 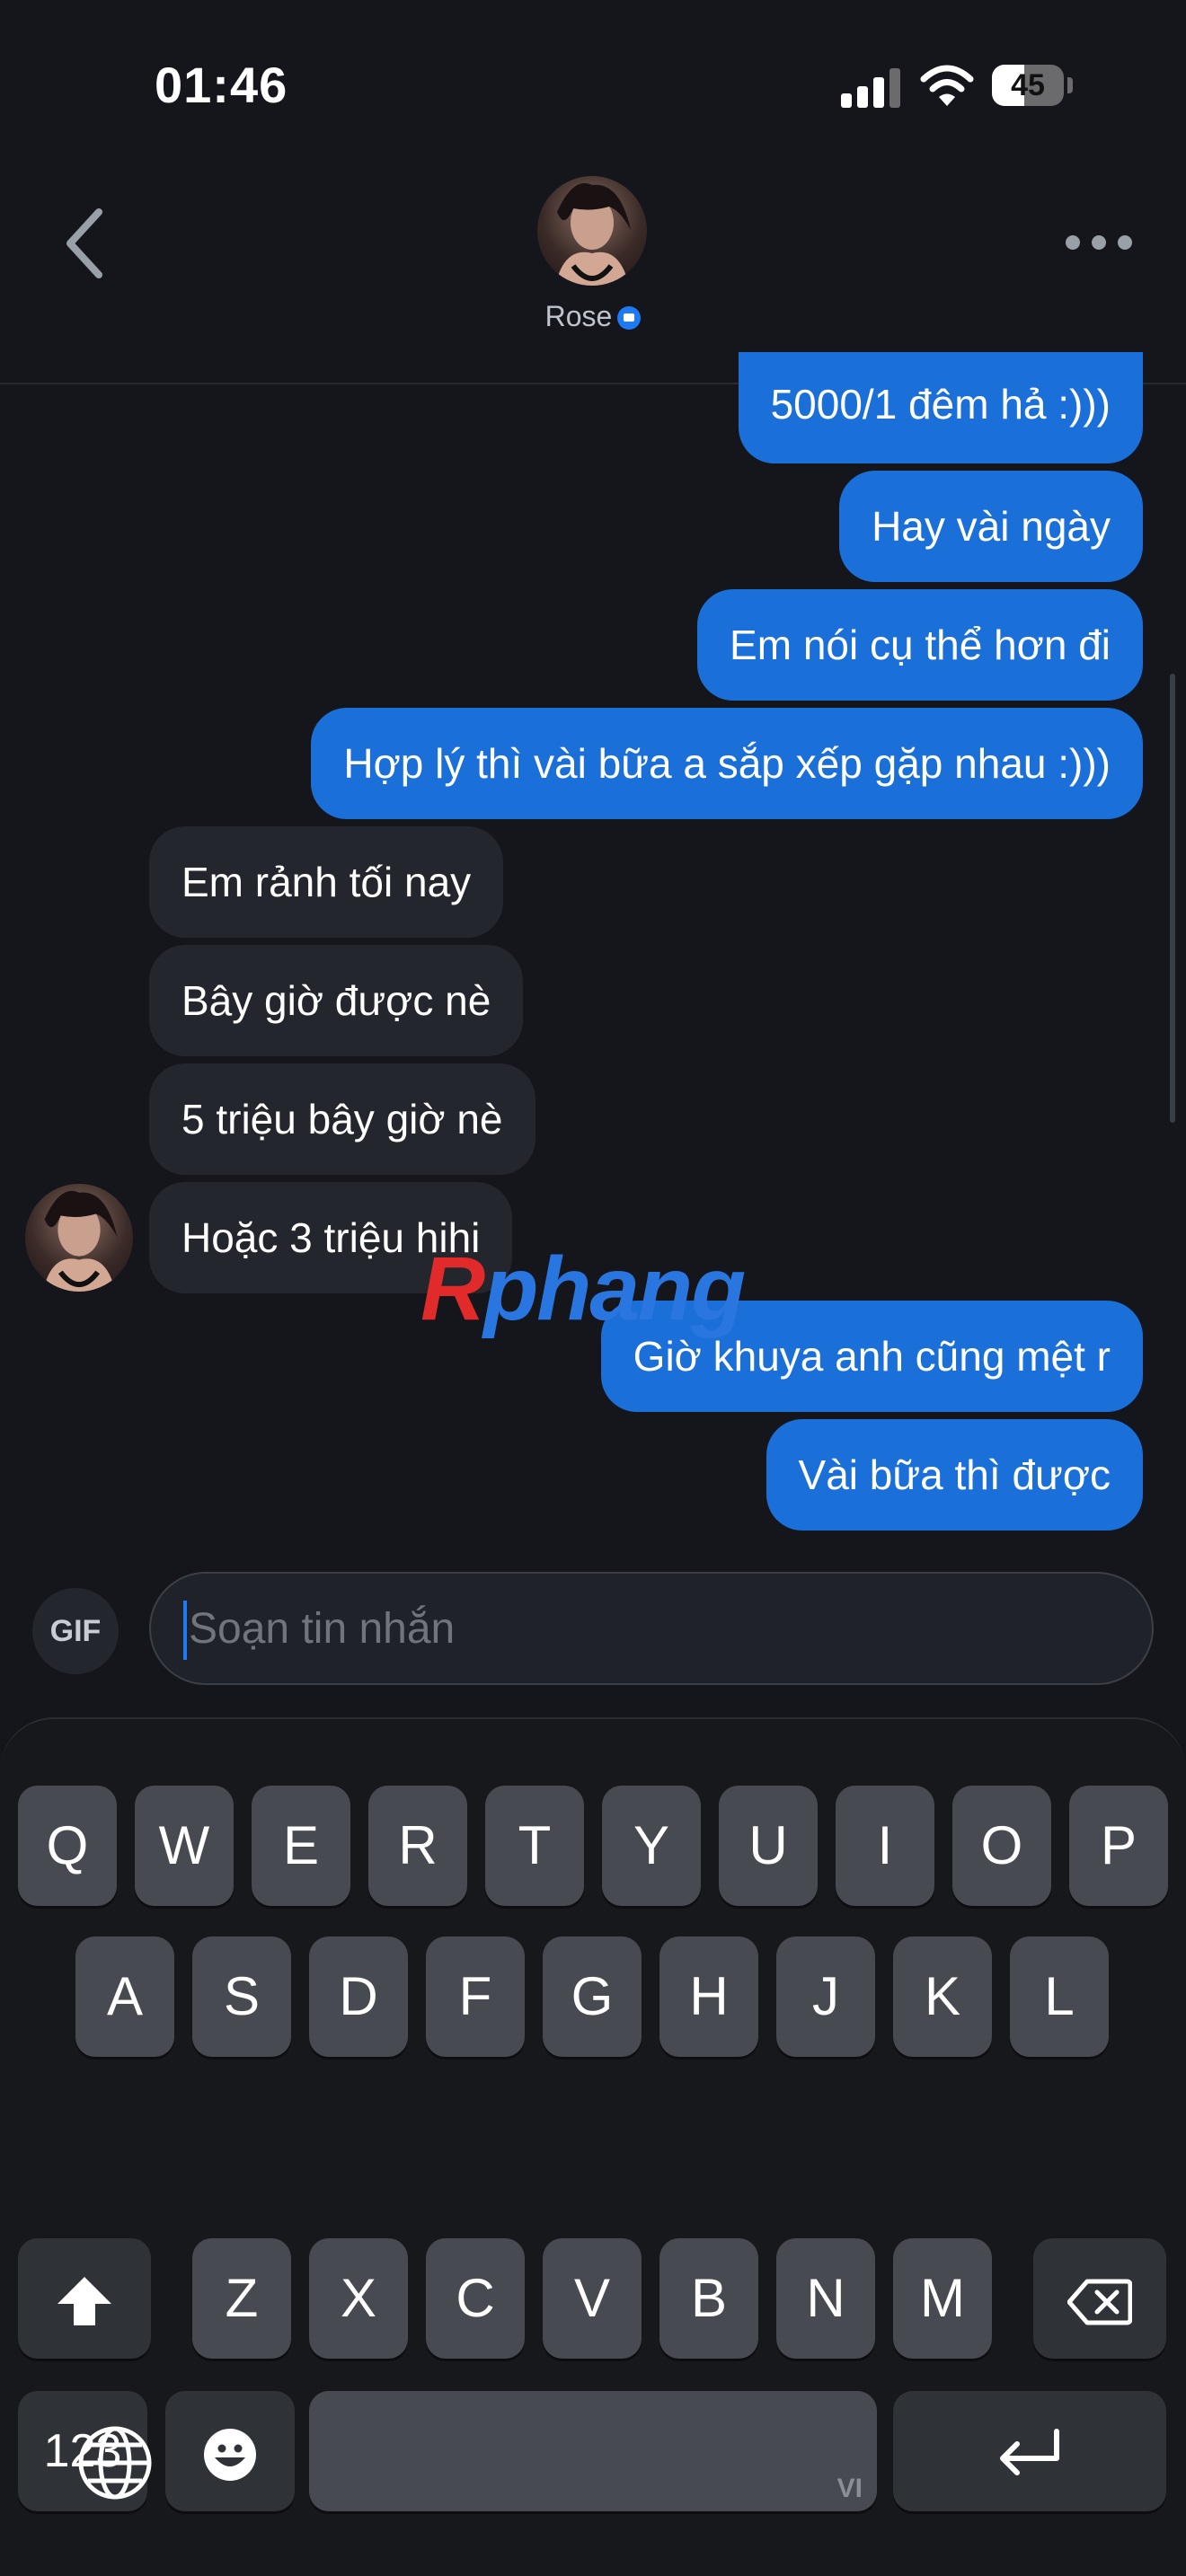 I want to click on return-icon, so click(x=1029, y=2452).